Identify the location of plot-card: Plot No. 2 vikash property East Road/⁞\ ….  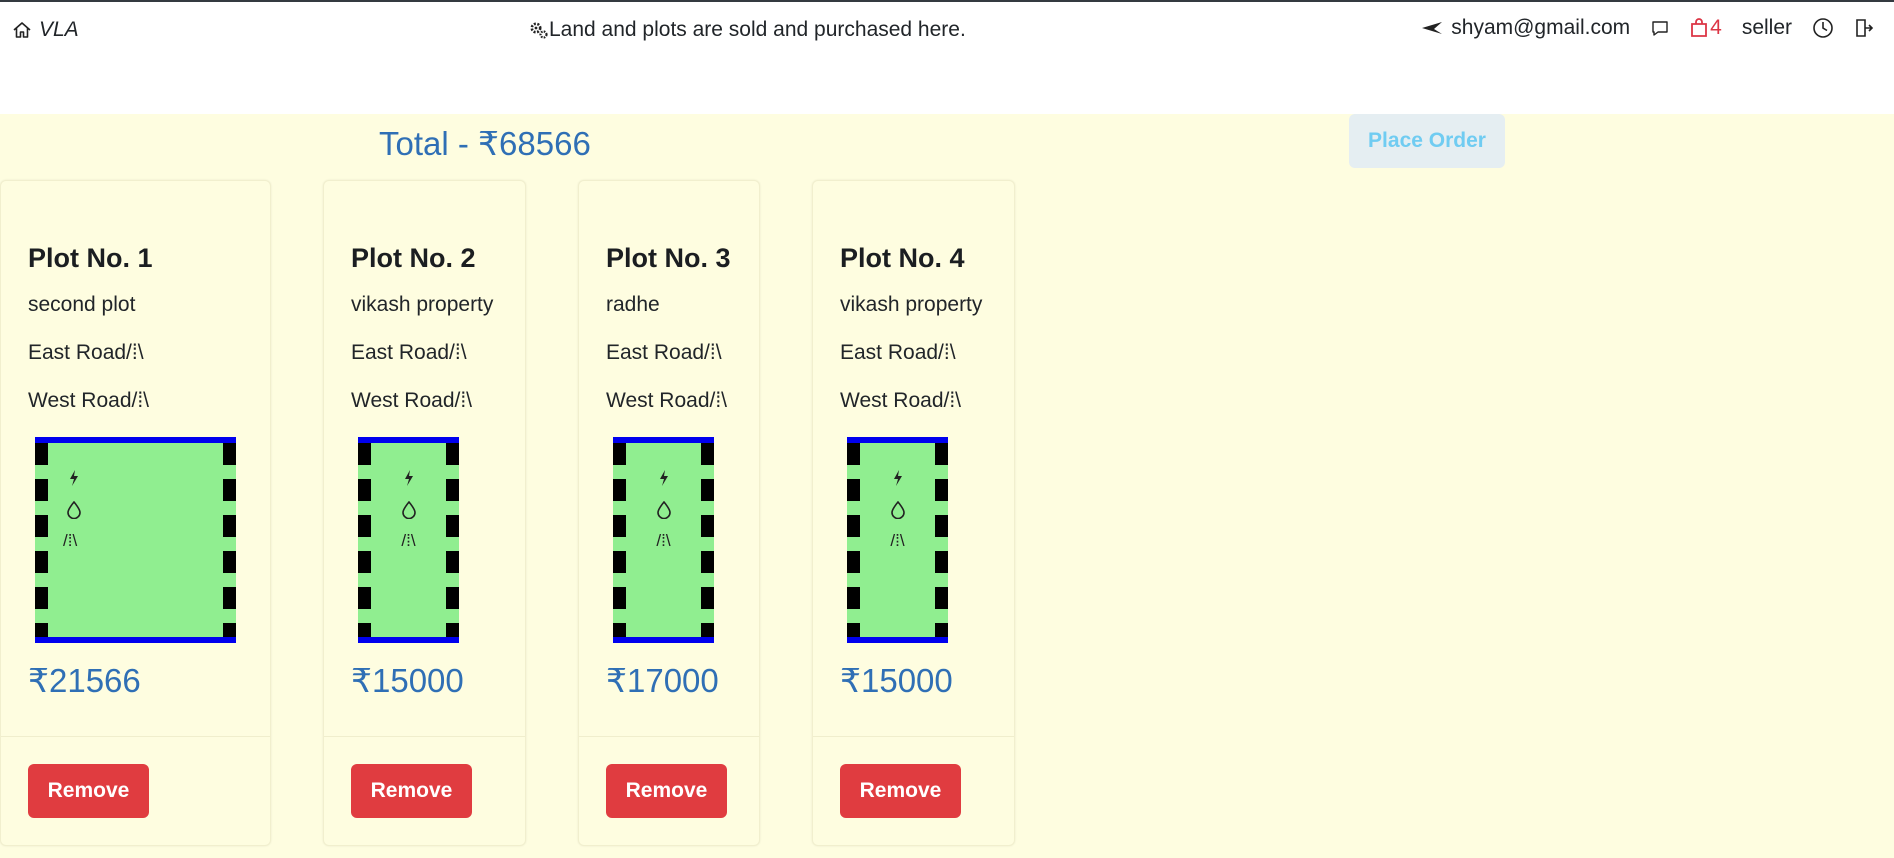
(424, 513).